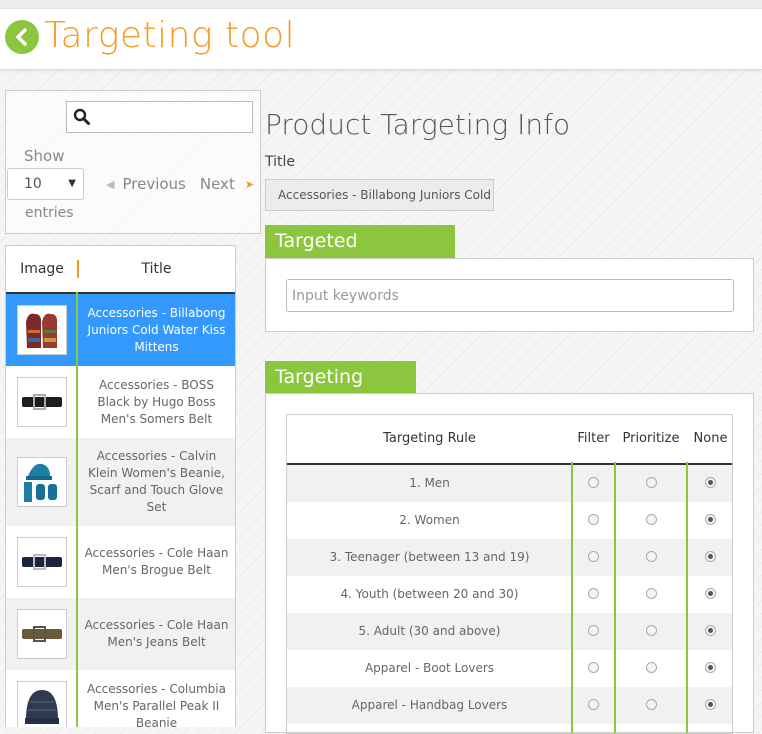 The height and width of the screenshot is (734, 762). What do you see at coordinates (33, 184) in the screenshot?
I see `page-size-value: 10` at bounding box center [33, 184].